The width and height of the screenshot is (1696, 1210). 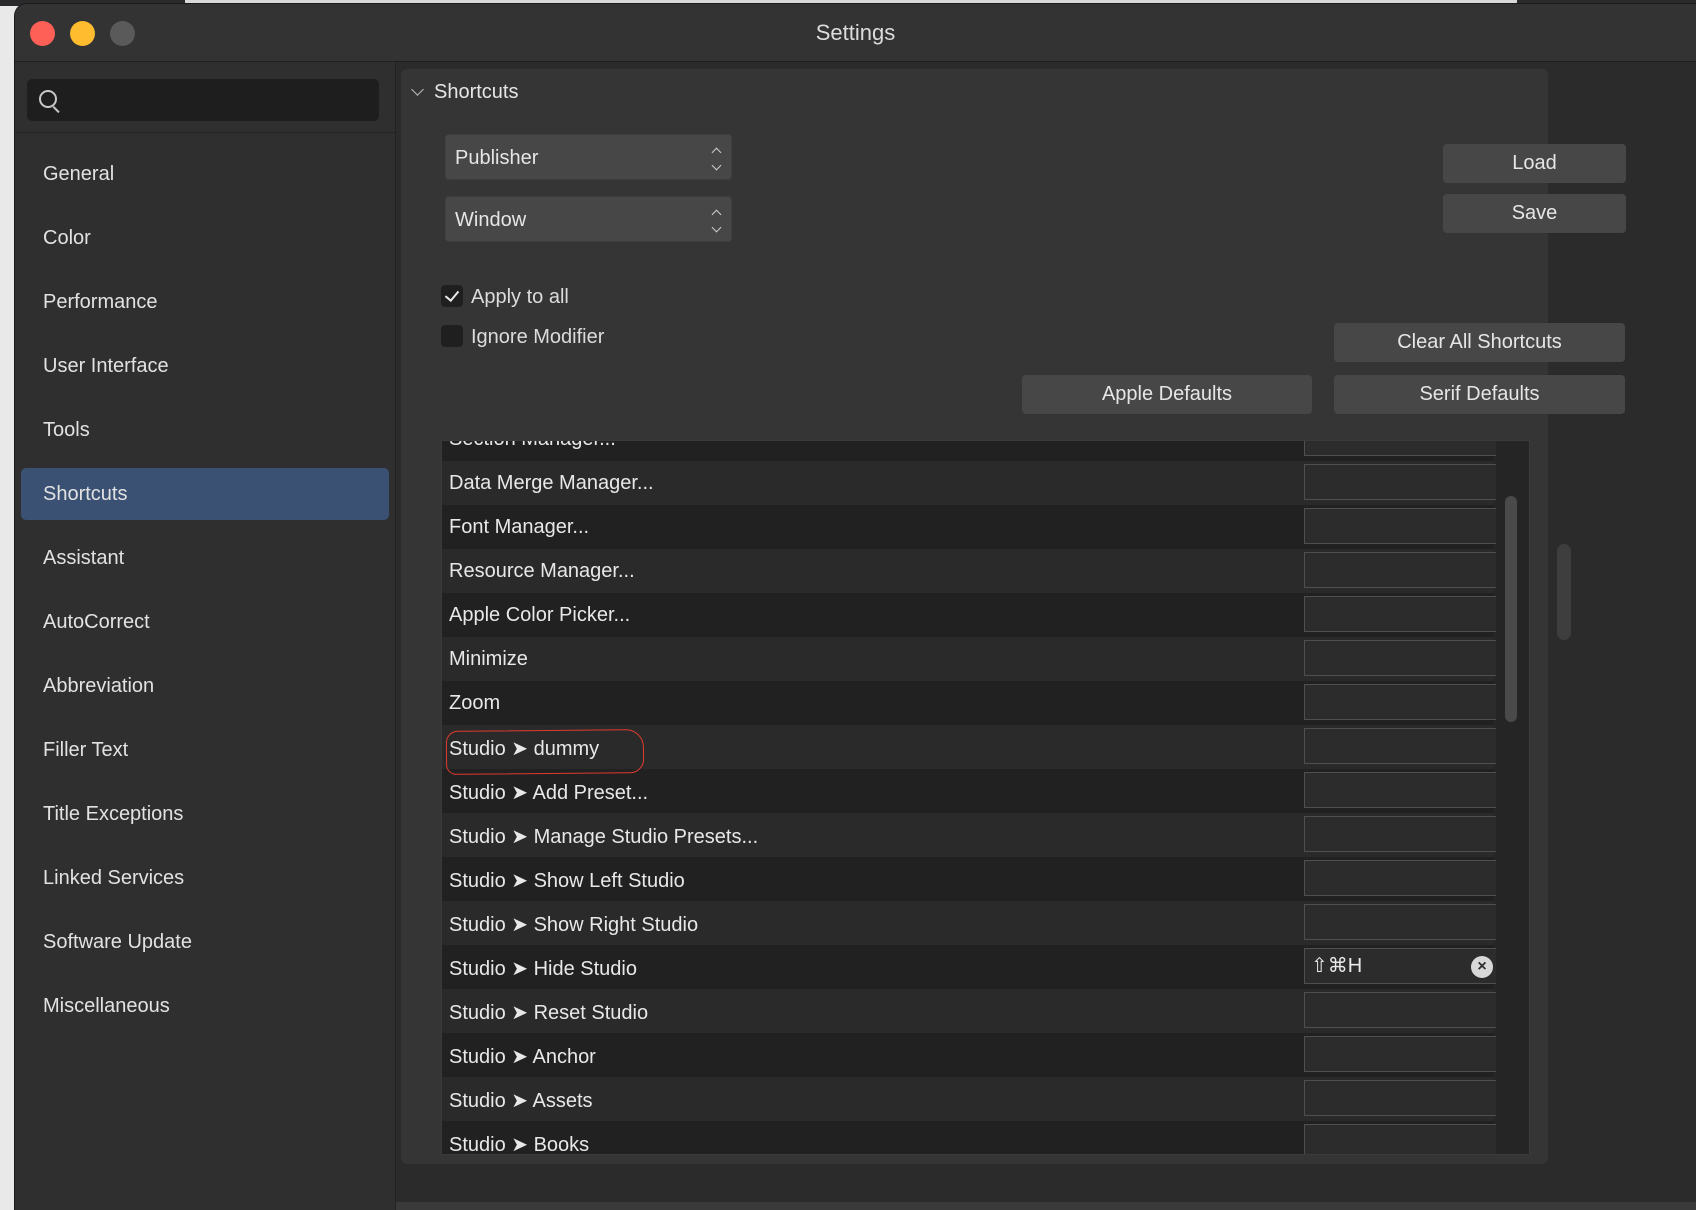 I want to click on sidebar-item-filler-text: Filler Text, so click(x=205, y=750).